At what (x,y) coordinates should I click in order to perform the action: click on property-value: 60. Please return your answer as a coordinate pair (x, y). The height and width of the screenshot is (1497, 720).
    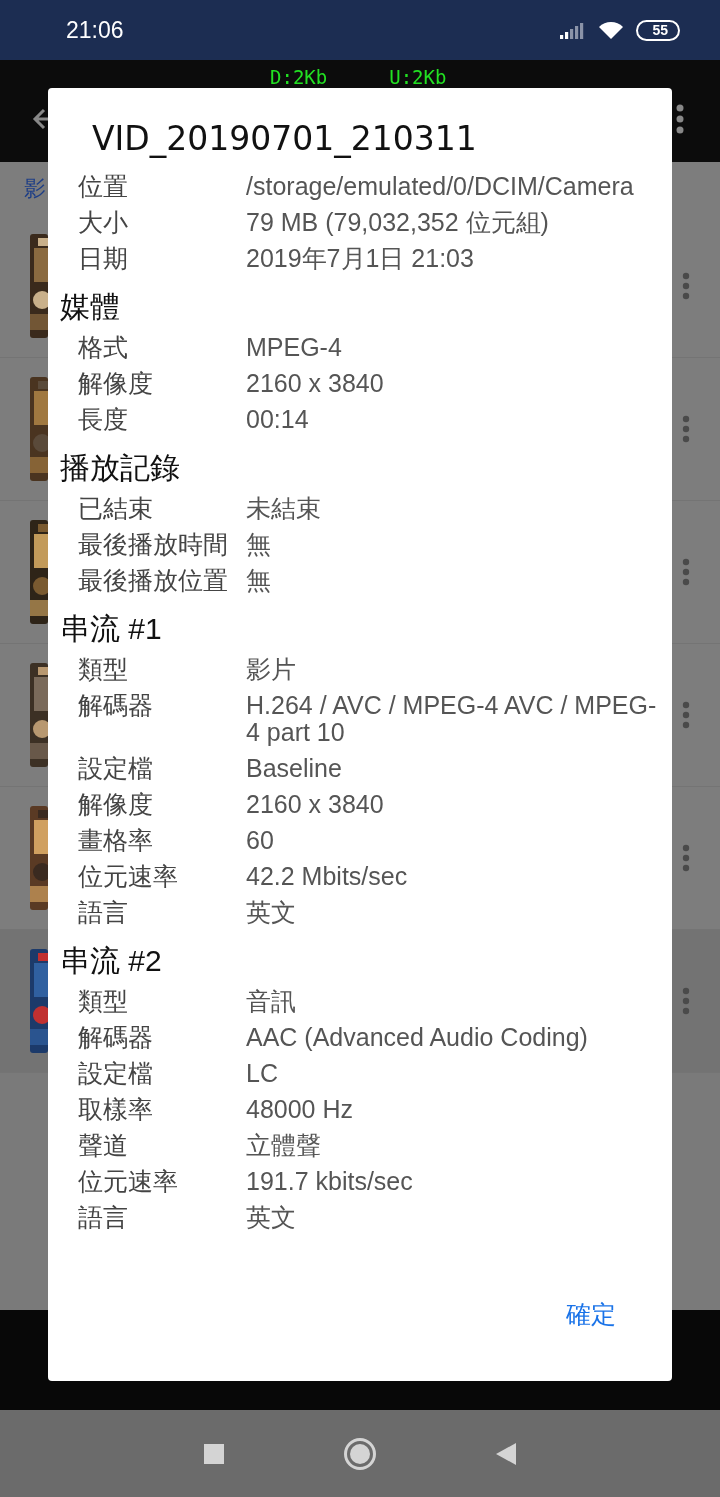
    Looking at the image, I should click on (260, 840).